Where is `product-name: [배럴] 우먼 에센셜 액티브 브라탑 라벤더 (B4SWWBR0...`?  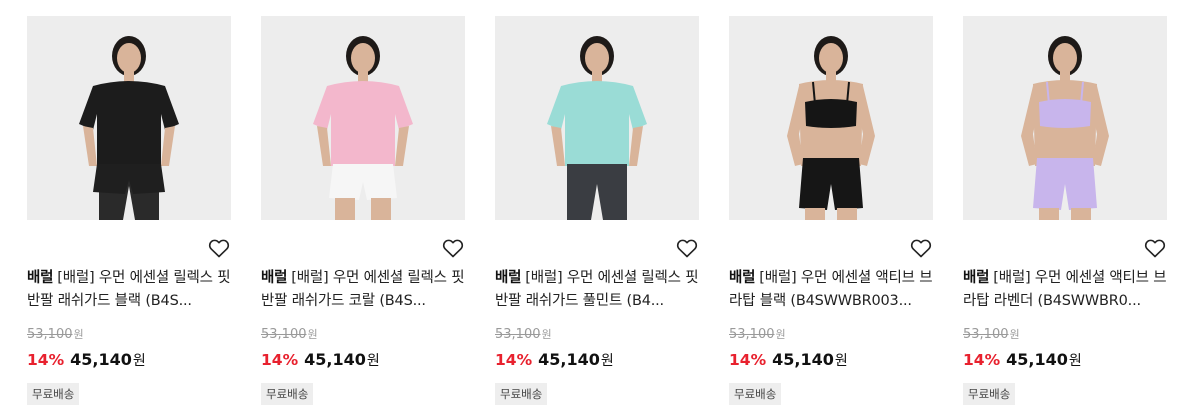 product-name: [배럴] 우먼 에센셜 액티브 브라탑 라벤더 (B4SWWBR0... is located at coordinates (1065, 289).